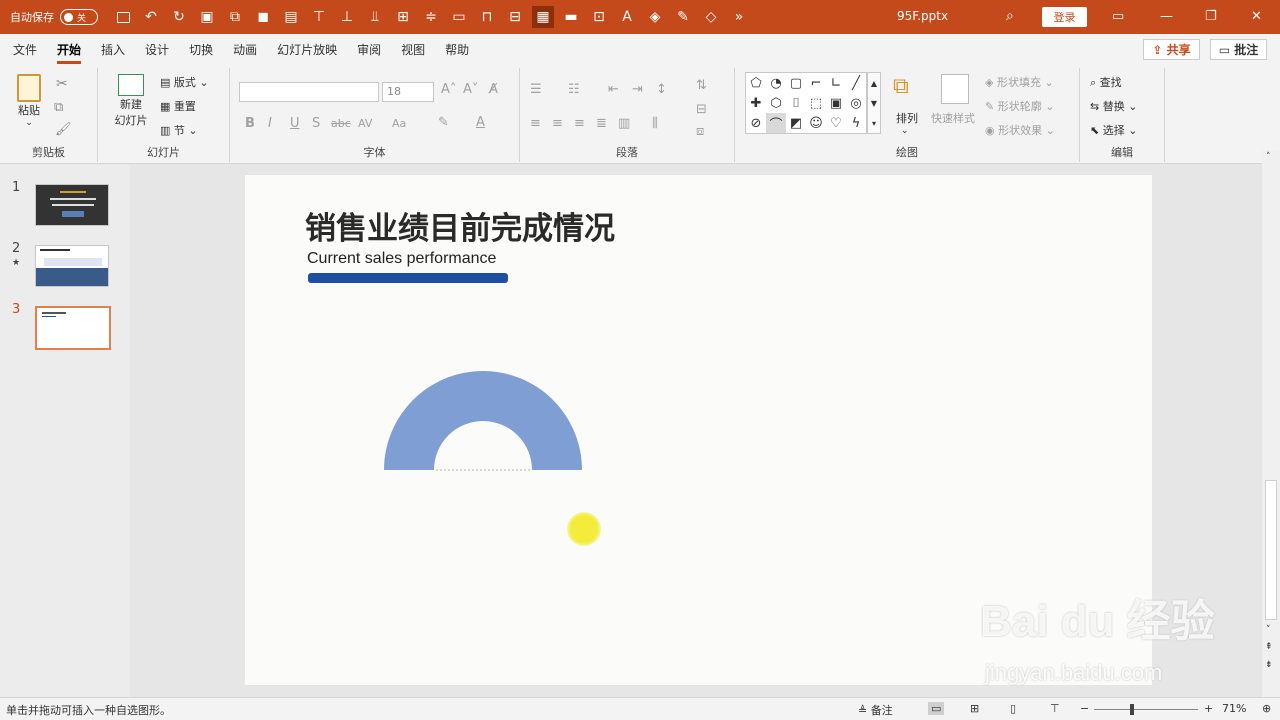 The image size is (1280, 720). Describe the element at coordinates (1271, 423) in the screenshot. I see `vertical-scrollbar: ˄ ˅ ⇞ ⇟` at that location.